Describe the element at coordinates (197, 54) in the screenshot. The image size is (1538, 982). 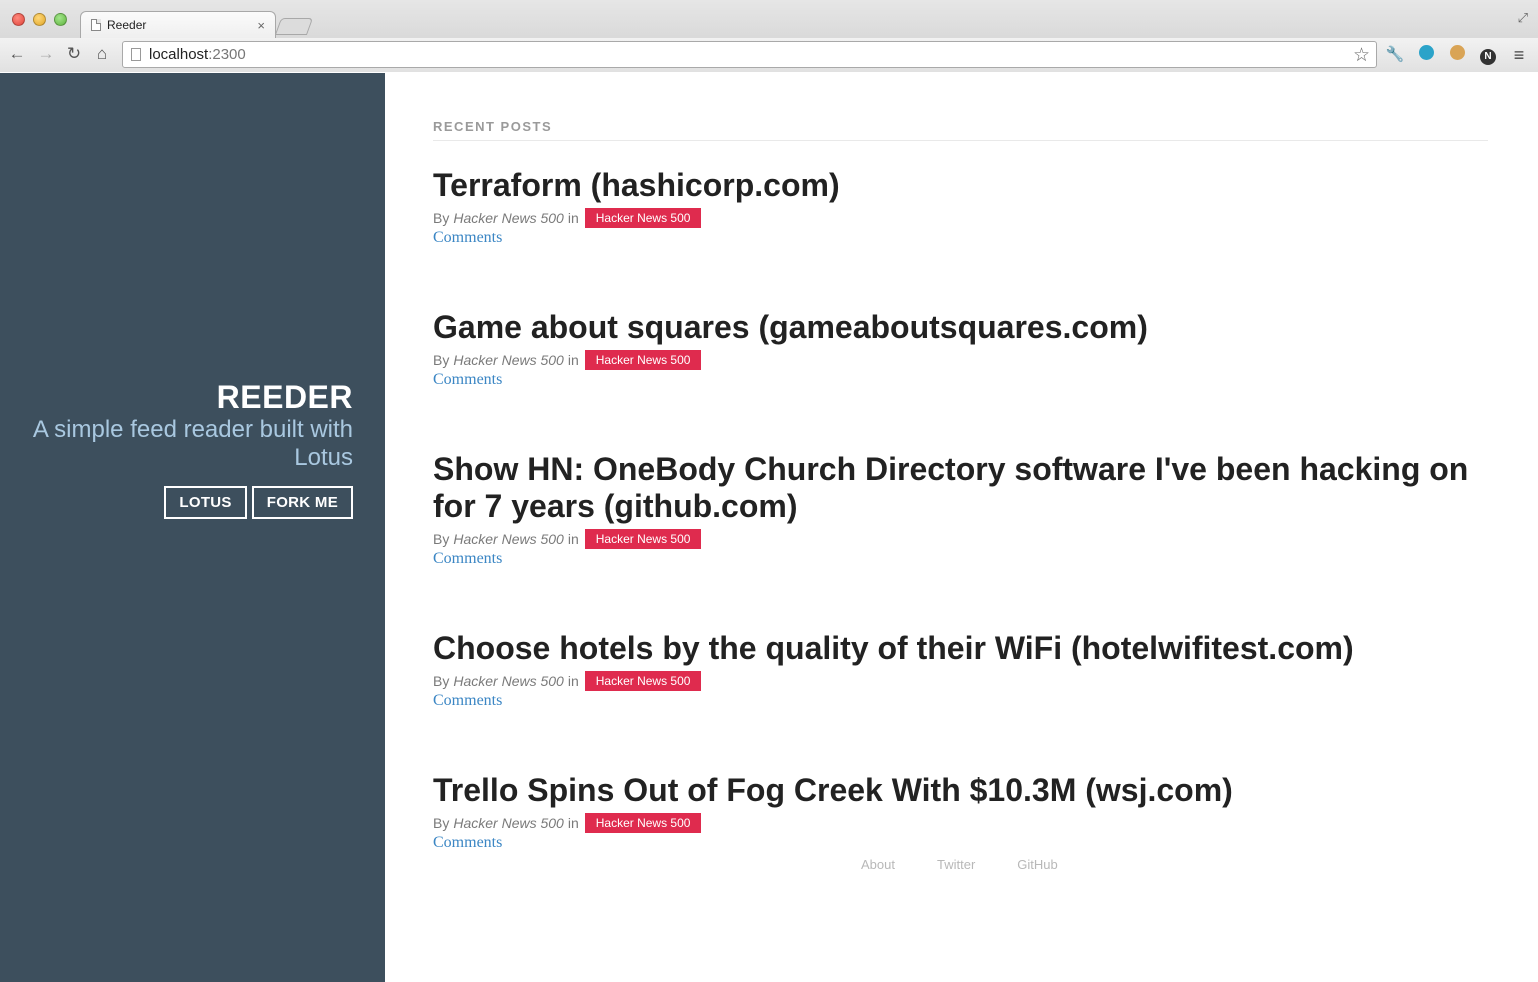
I see `url-text: localhost:2300` at that location.